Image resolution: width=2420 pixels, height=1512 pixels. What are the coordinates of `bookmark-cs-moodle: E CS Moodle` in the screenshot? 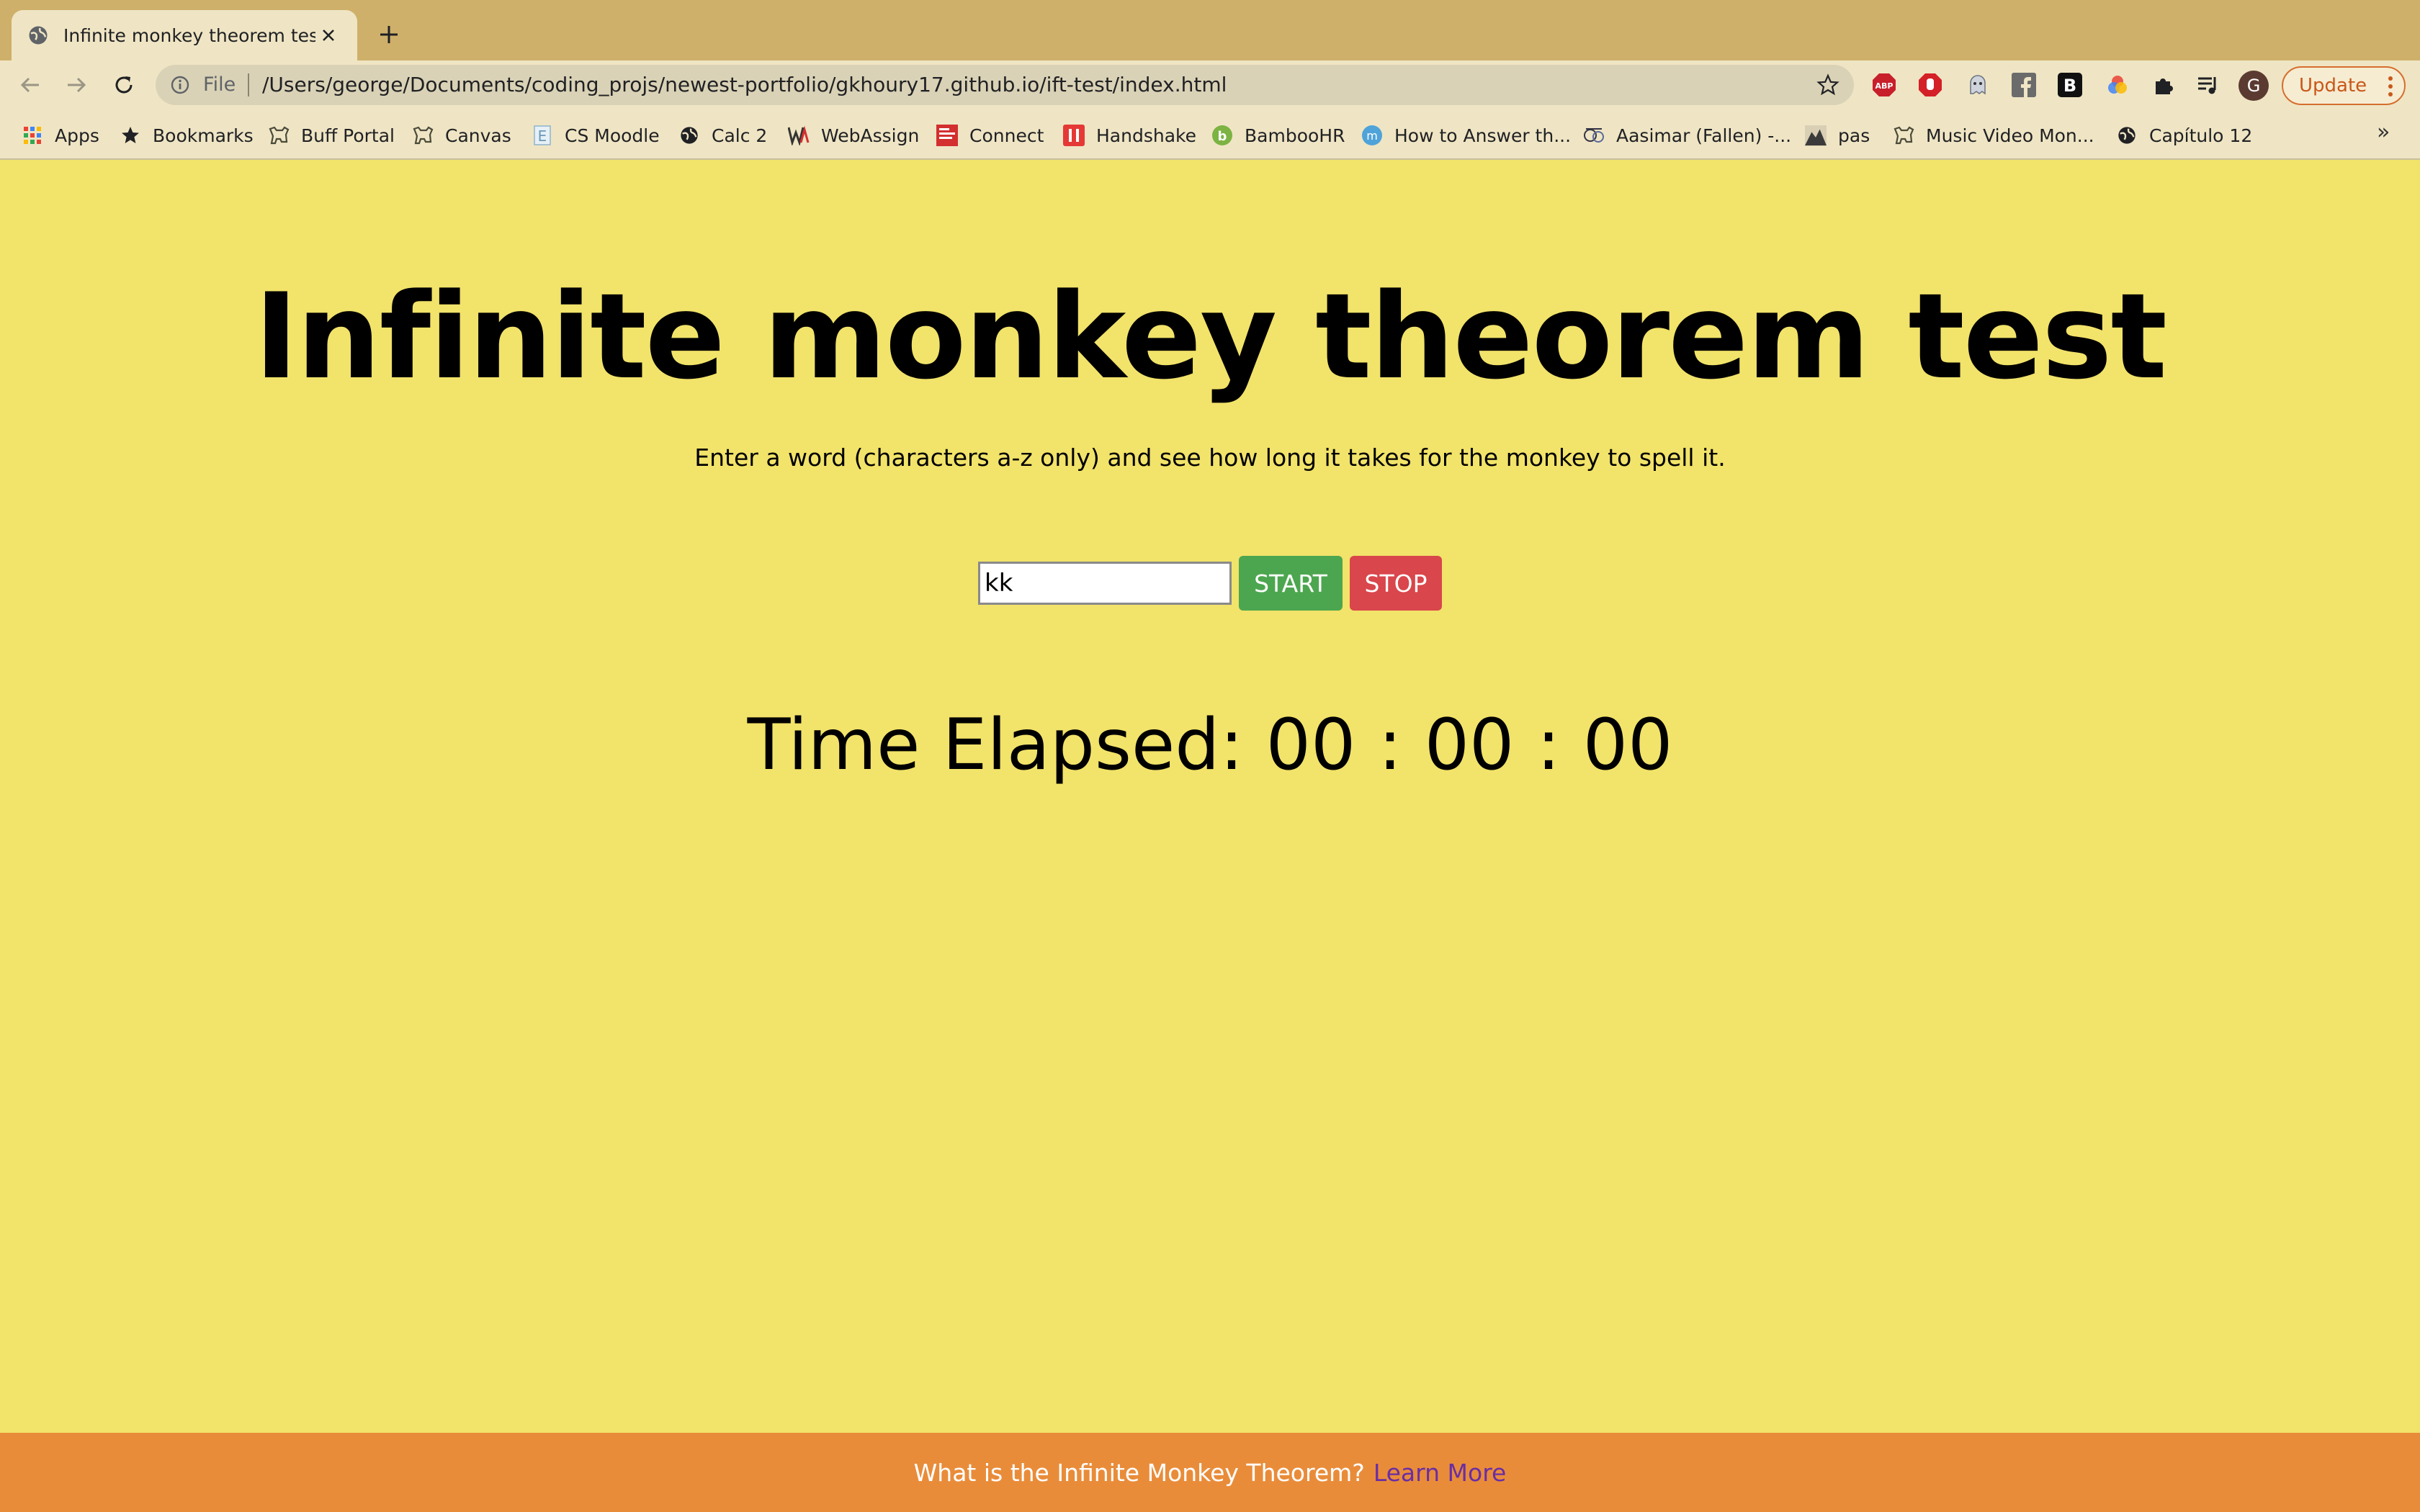 It's located at (596, 135).